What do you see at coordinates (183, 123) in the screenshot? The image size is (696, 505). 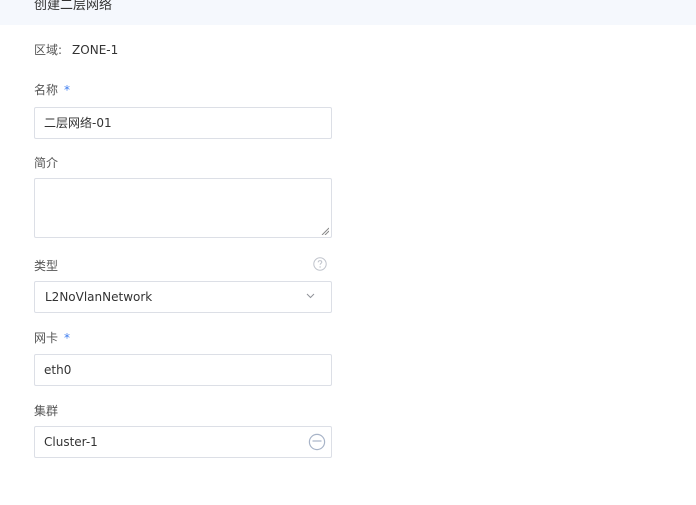 I see `name-input: 二层网络-01` at bounding box center [183, 123].